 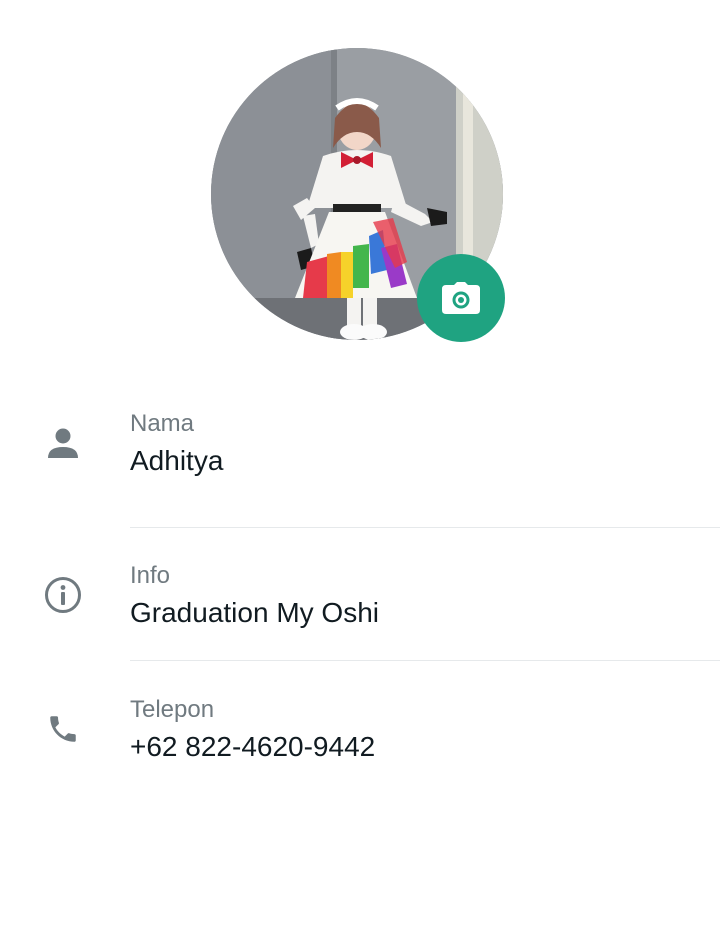 I want to click on info-icon, so click(x=63, y=595).